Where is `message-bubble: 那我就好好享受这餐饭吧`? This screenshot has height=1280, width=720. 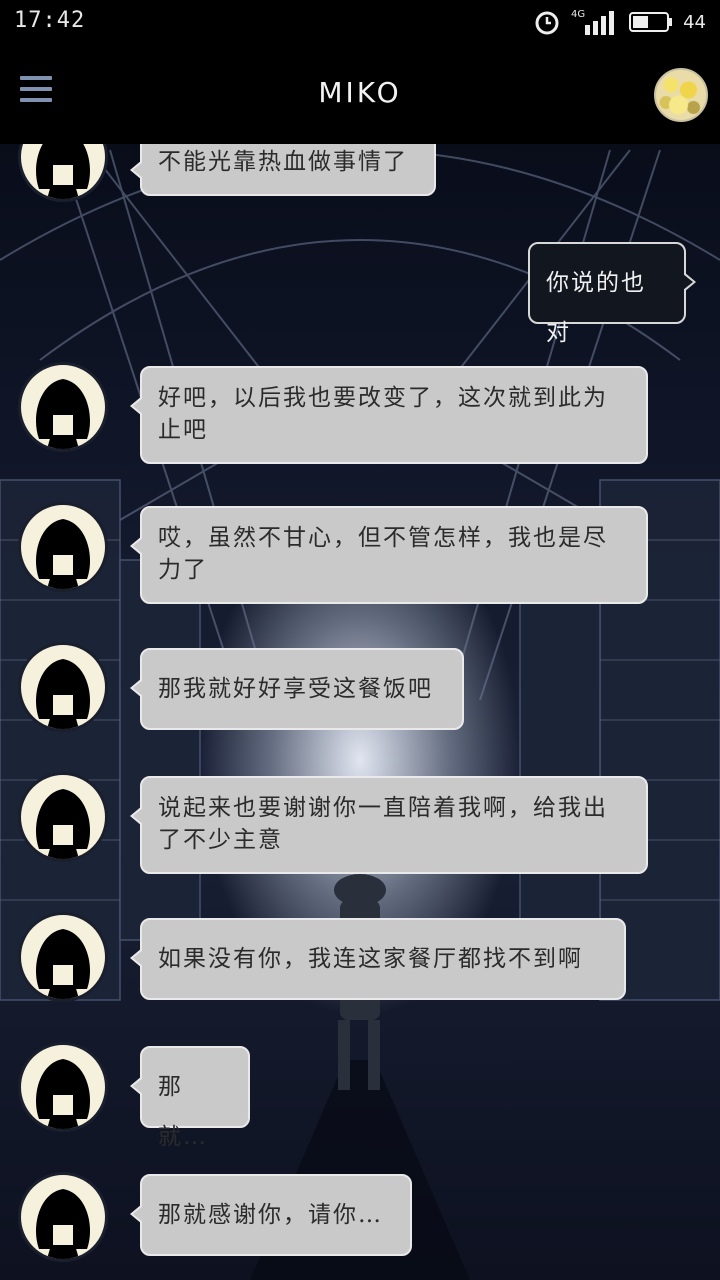
message-bubble: 那我就好好享受这餐饭吧 is located at coordinates (297, 689).